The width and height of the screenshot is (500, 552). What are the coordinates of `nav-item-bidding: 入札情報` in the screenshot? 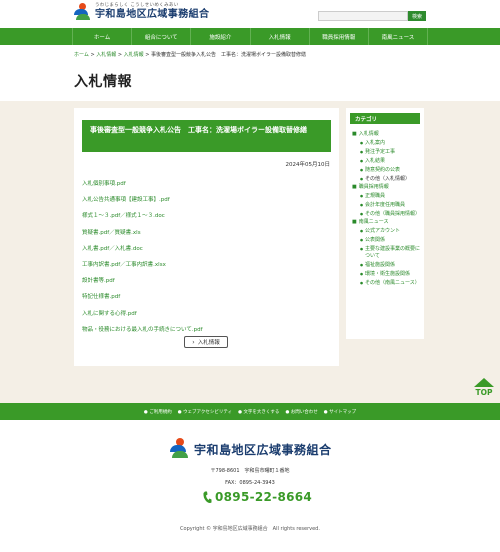 It's located at (279, 36).